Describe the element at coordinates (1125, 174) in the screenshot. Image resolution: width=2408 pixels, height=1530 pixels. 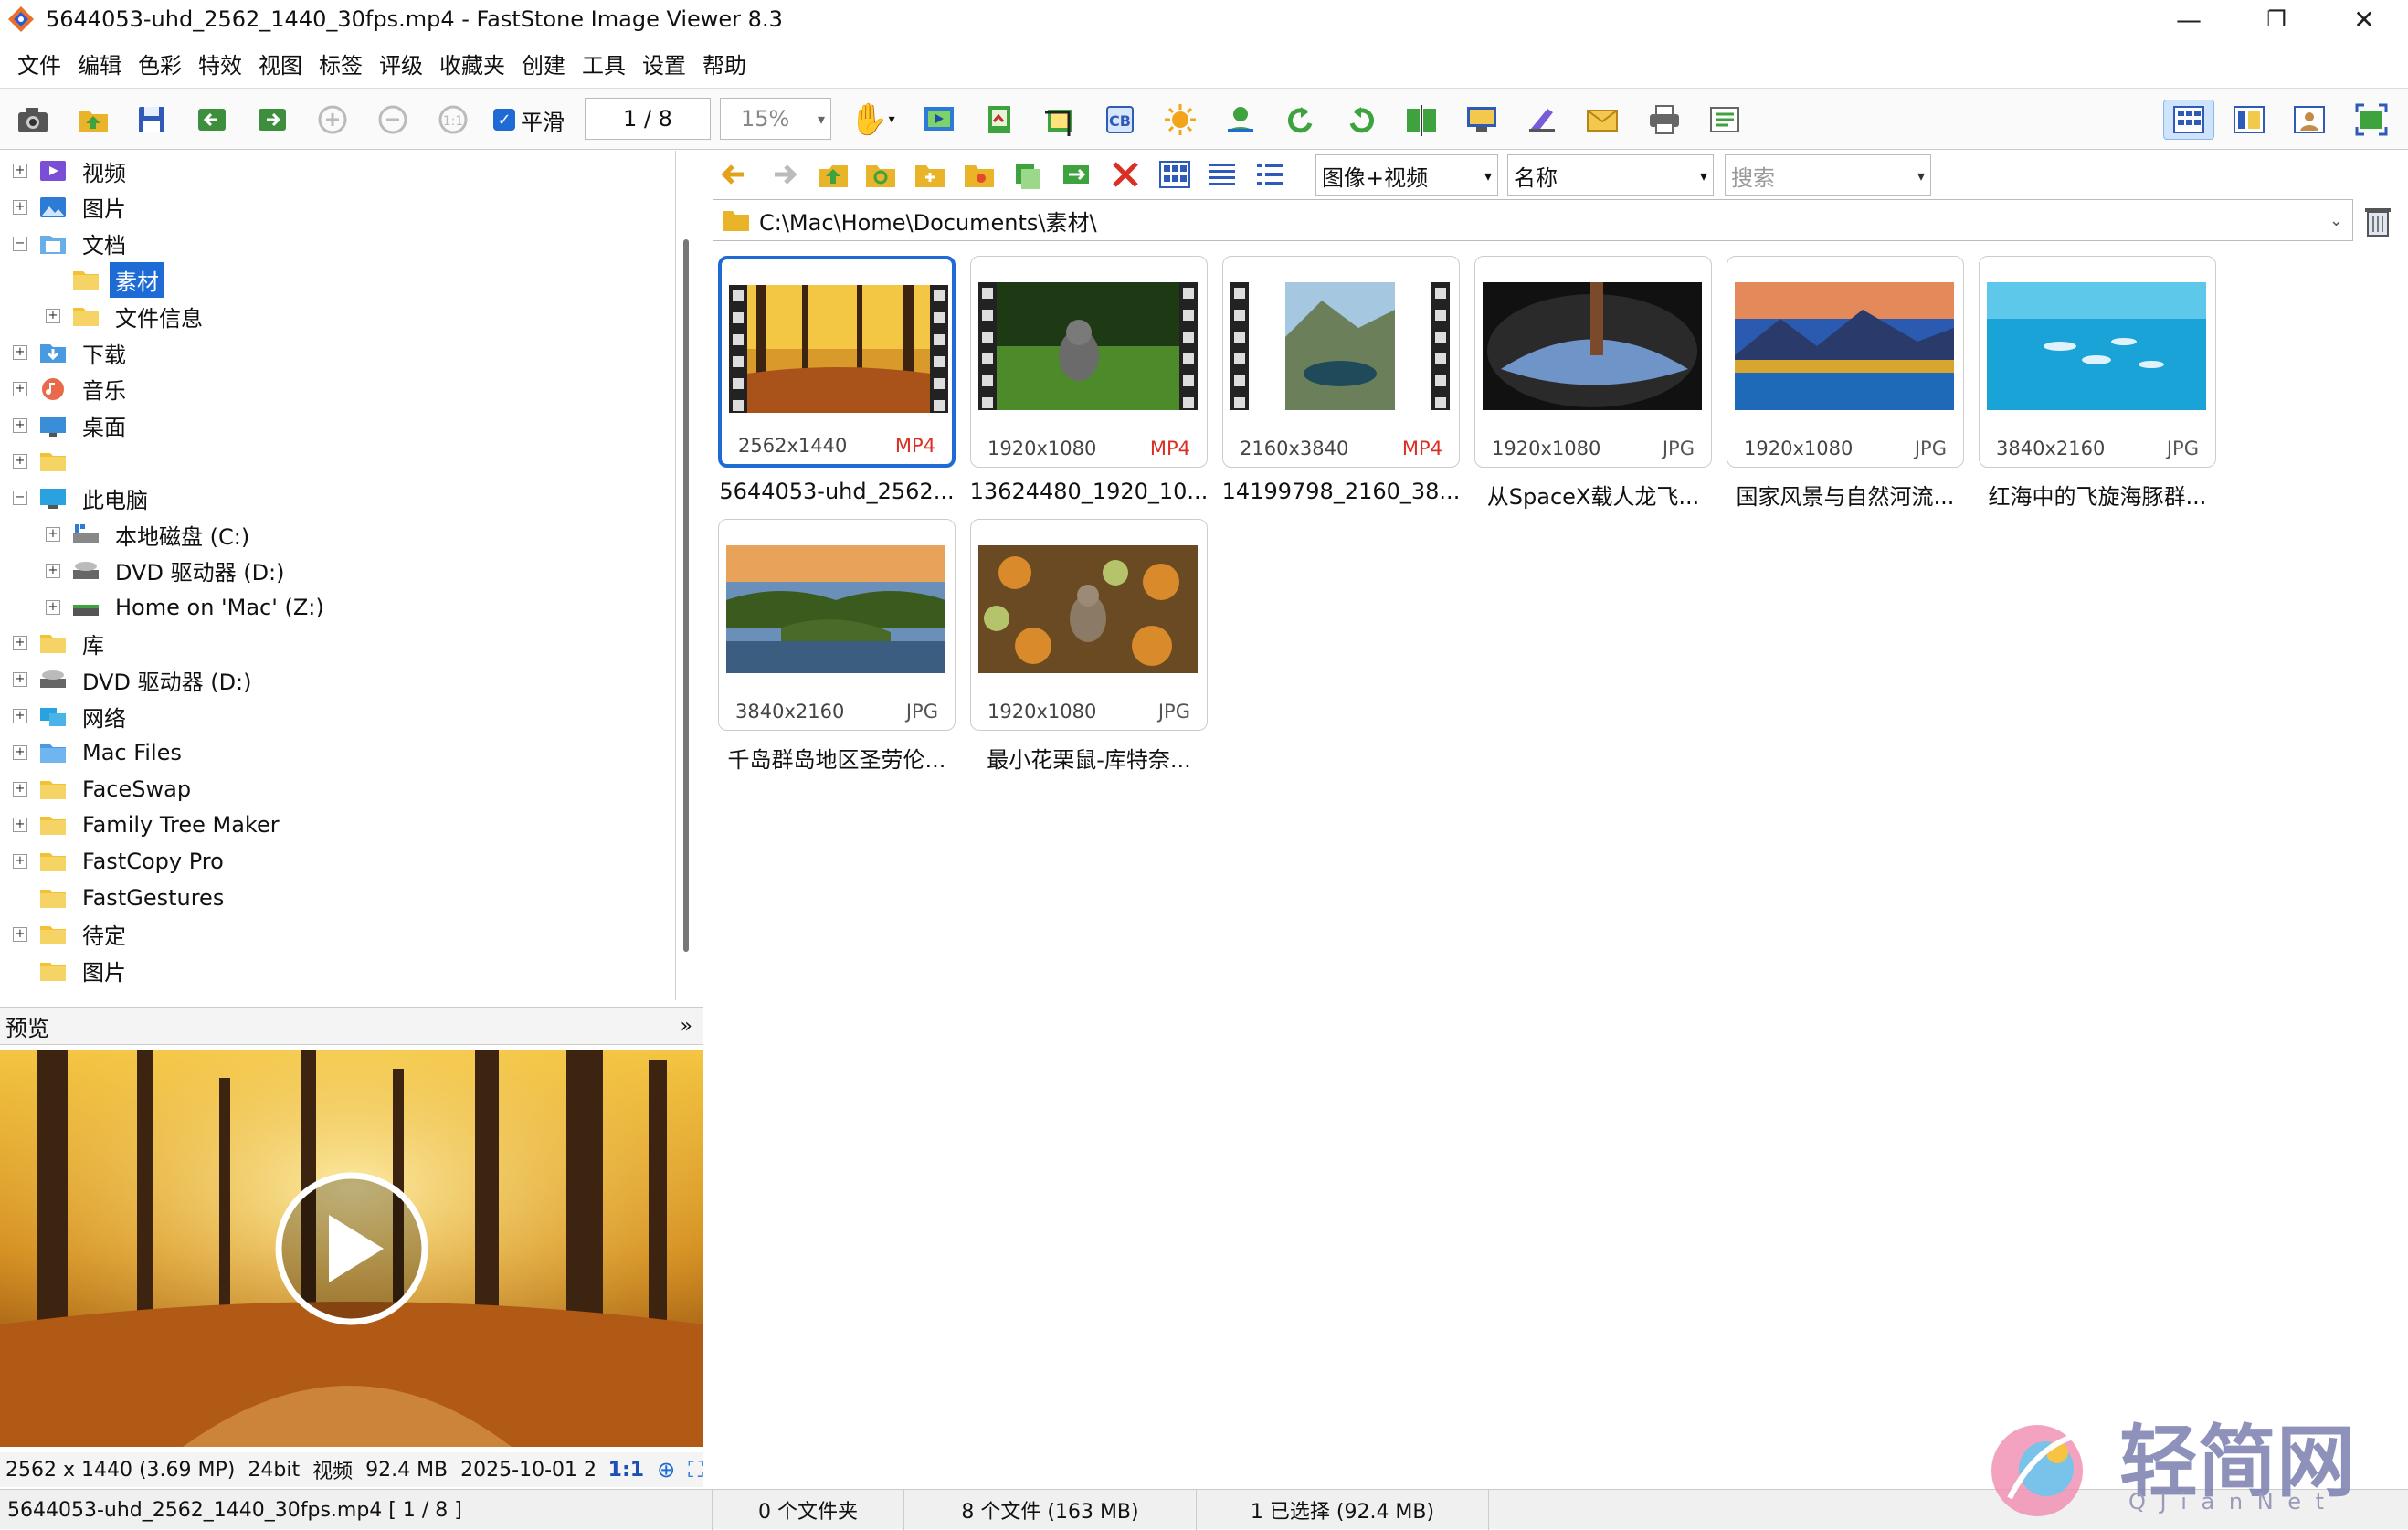
I see `delete-icon` at that location.